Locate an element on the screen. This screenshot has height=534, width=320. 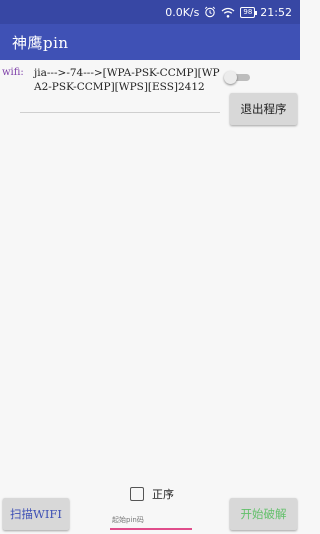
alarm-icon is located at coordinates (210, 12).